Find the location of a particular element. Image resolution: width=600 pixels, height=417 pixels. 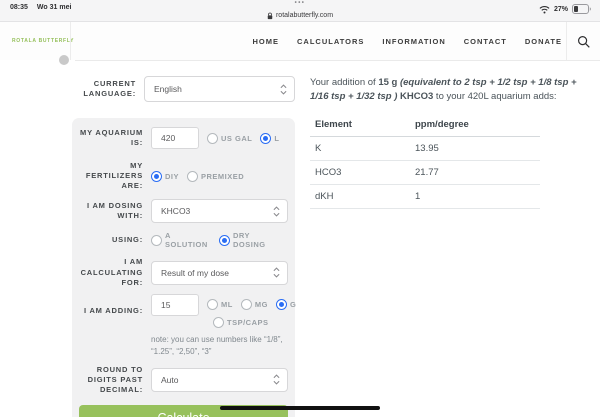

radio-label: A SOLUTION is located at coordinates (186, 240).